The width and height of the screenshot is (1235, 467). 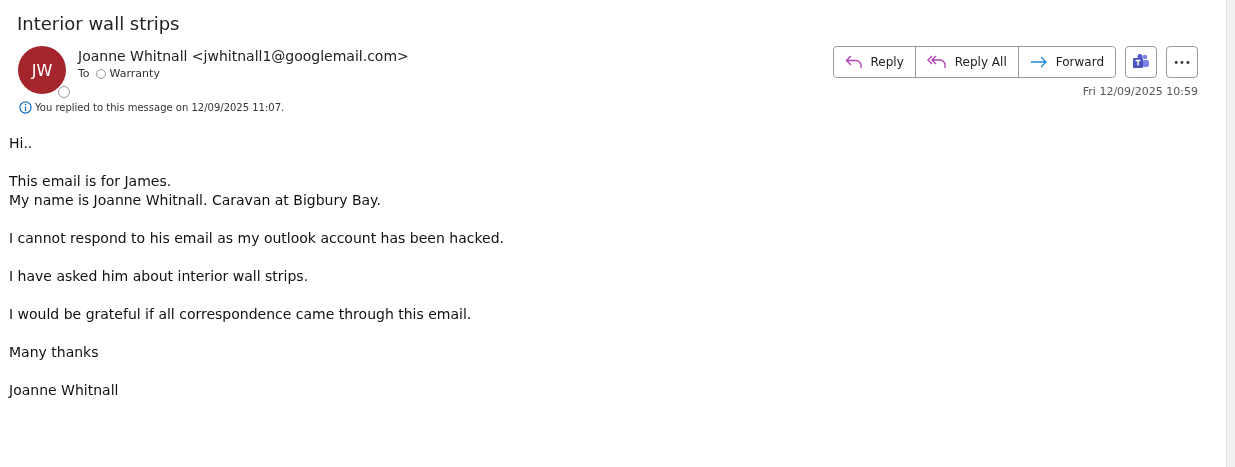 I want to click on reply-icon, so click(x=853, y=62).